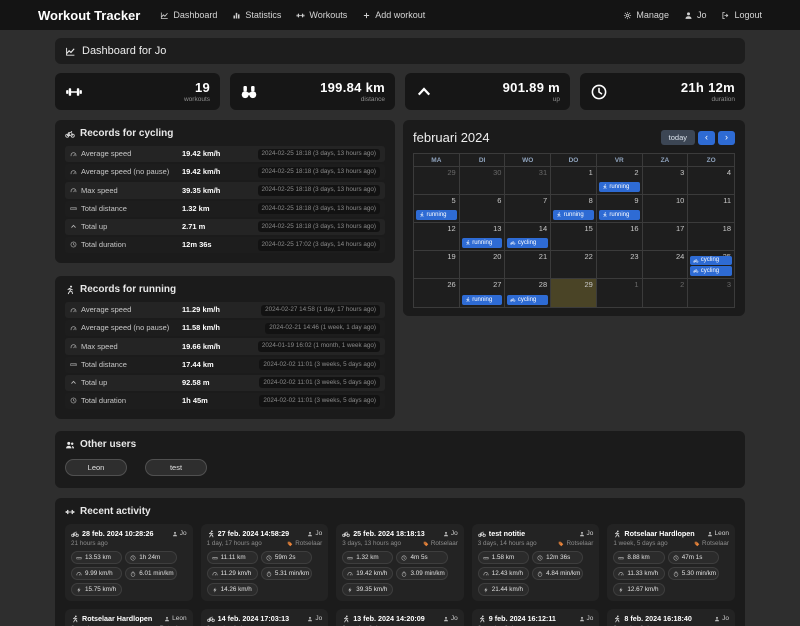 This screenshot has height=626, width=800. Describe the element at coordinates (619, 160) in the screenshot. I see `weekday-label: VR` at that location.